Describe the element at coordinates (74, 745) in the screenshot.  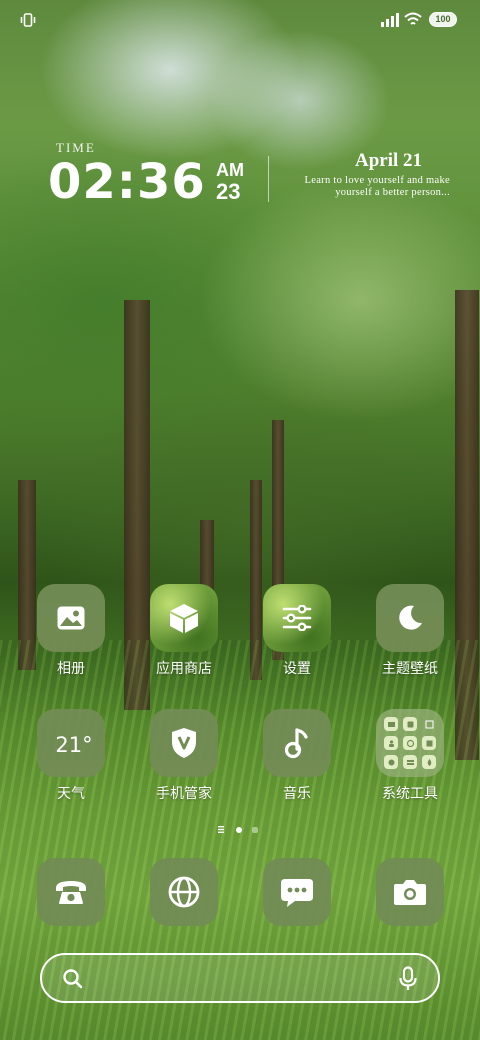
I see `weather-temp: 21°` at that location.